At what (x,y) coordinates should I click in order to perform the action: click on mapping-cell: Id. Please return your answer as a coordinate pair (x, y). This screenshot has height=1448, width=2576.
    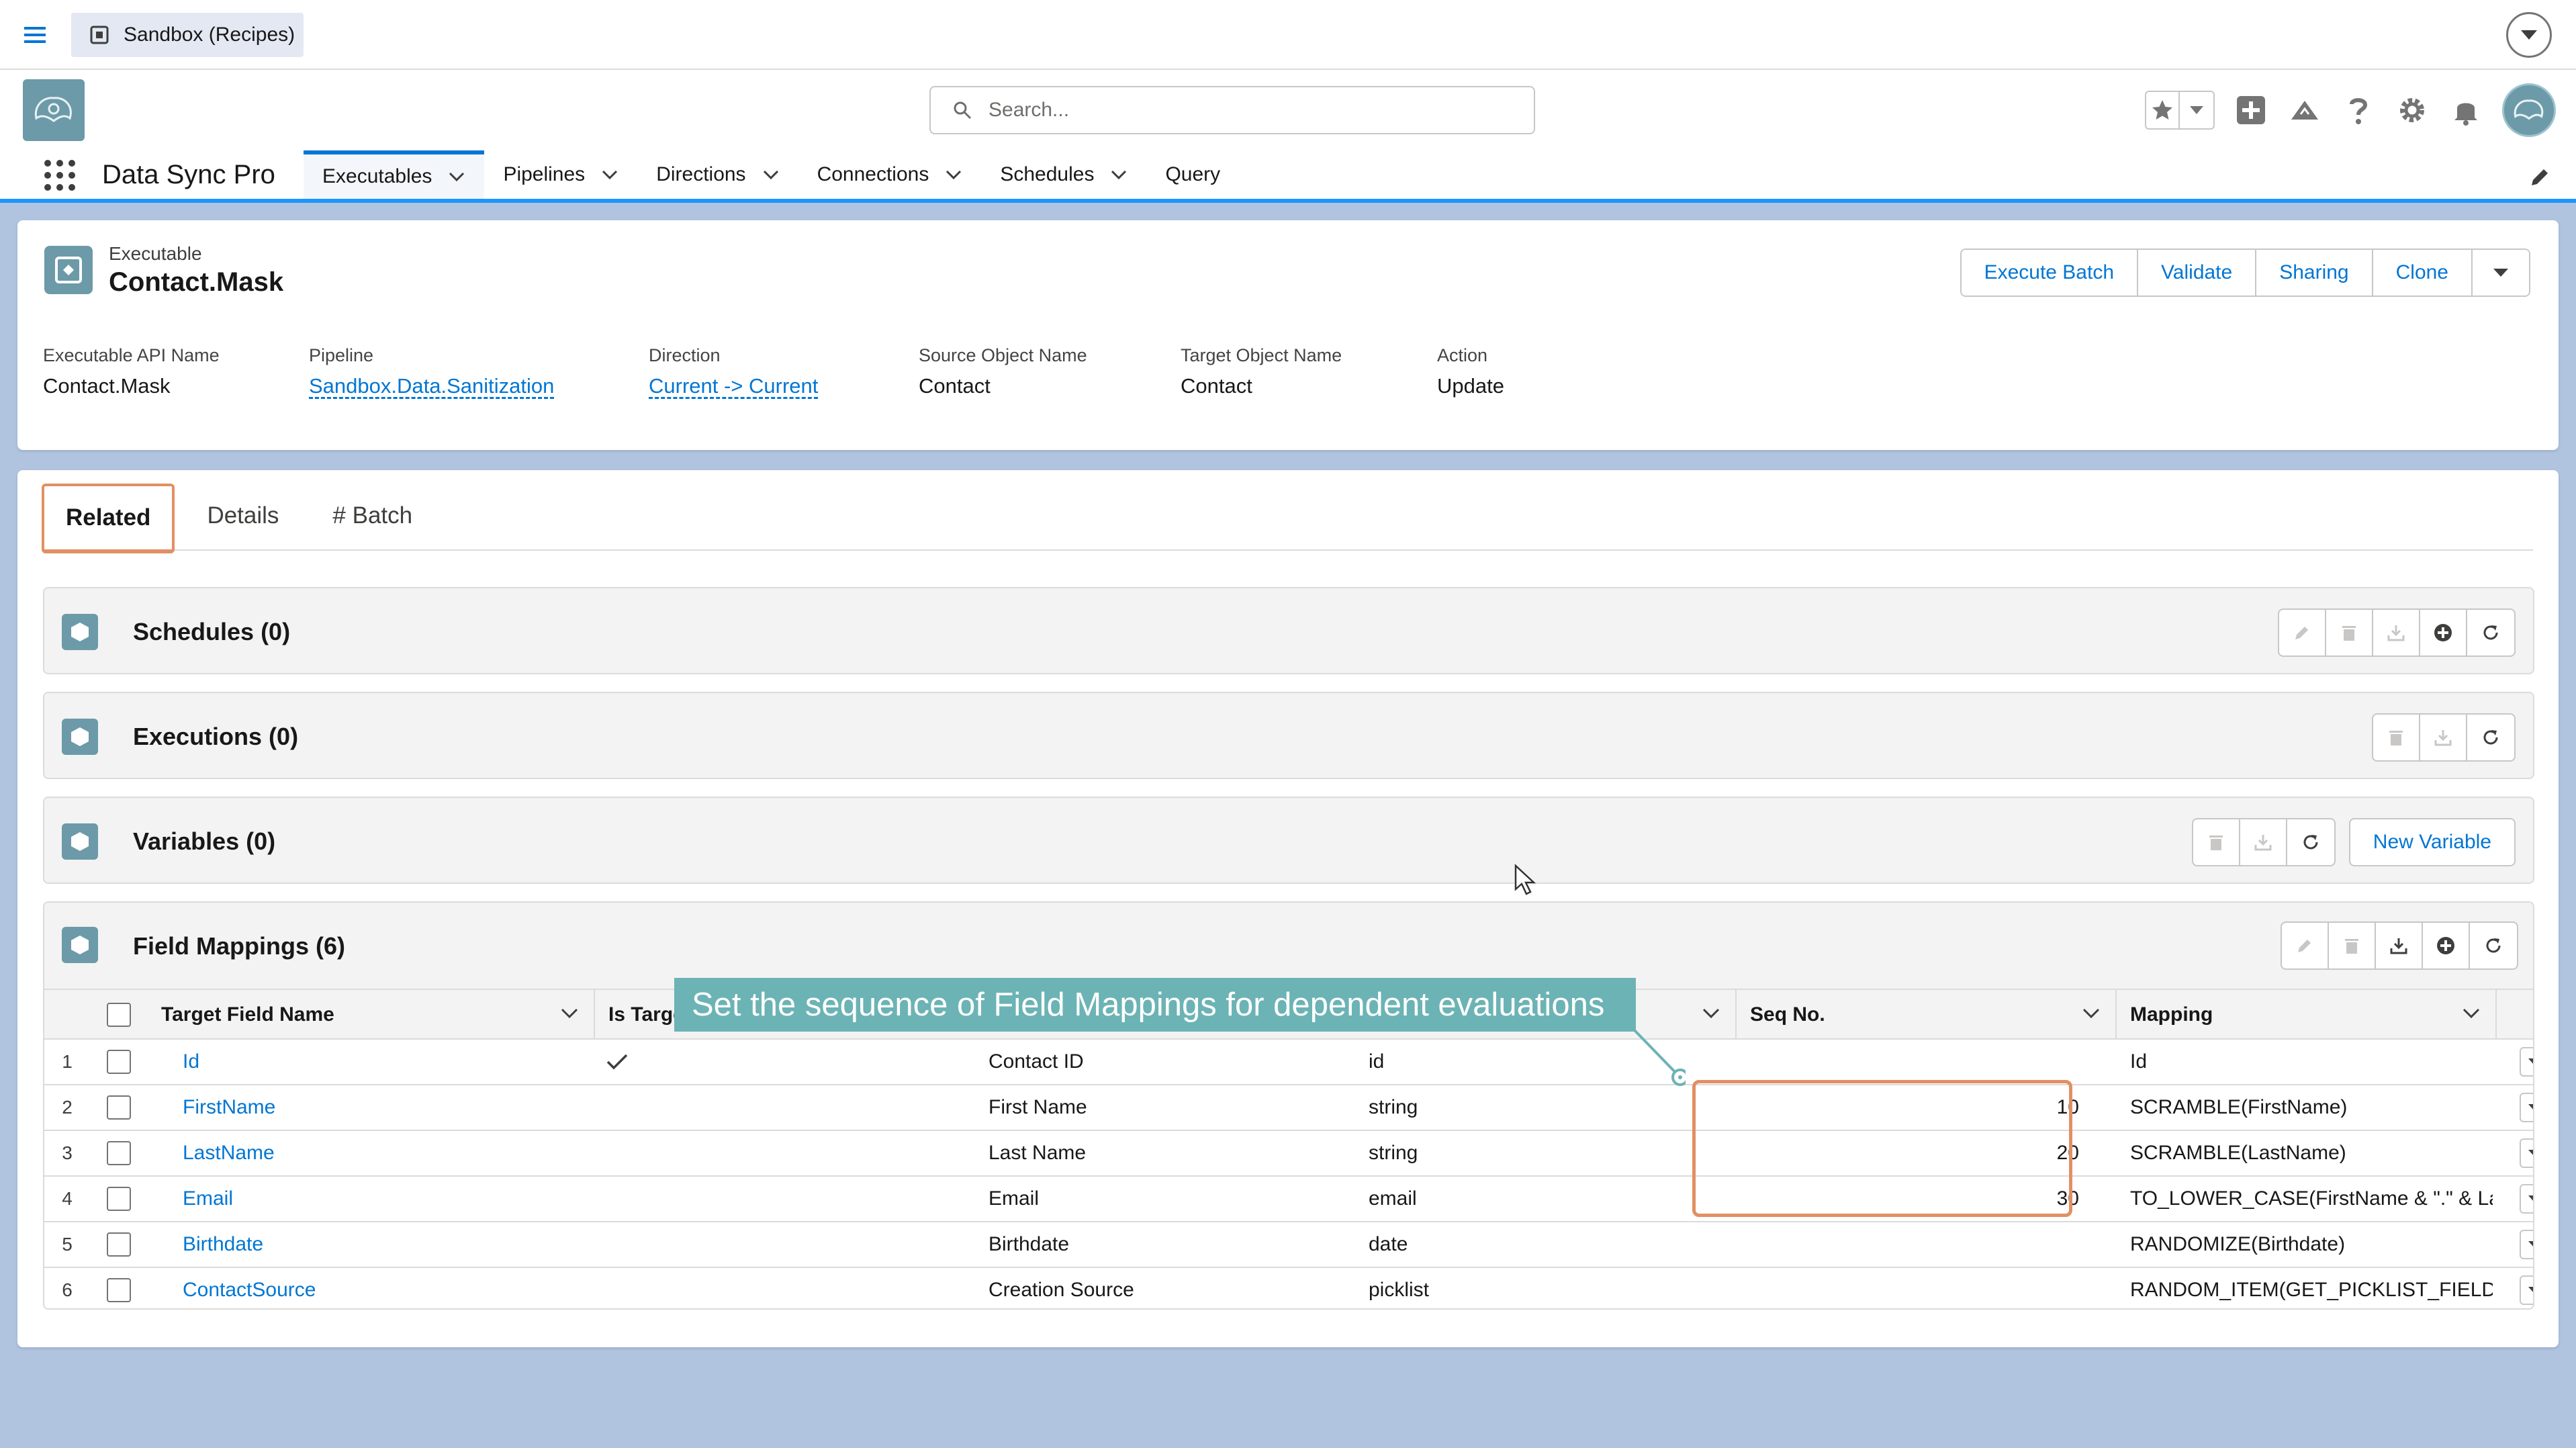
    Looking at the image, I should click on (2139, 1061).